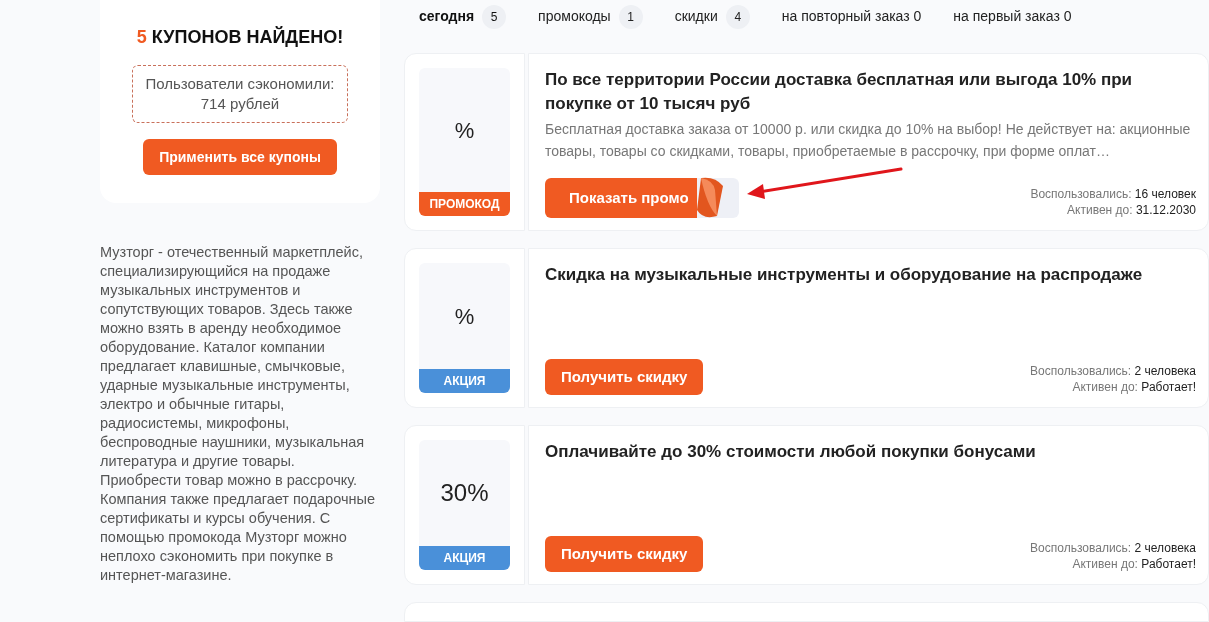  Describe the element at coordinates (718, 198) in the screenshot. I see `peel-corner-icon` at that location.